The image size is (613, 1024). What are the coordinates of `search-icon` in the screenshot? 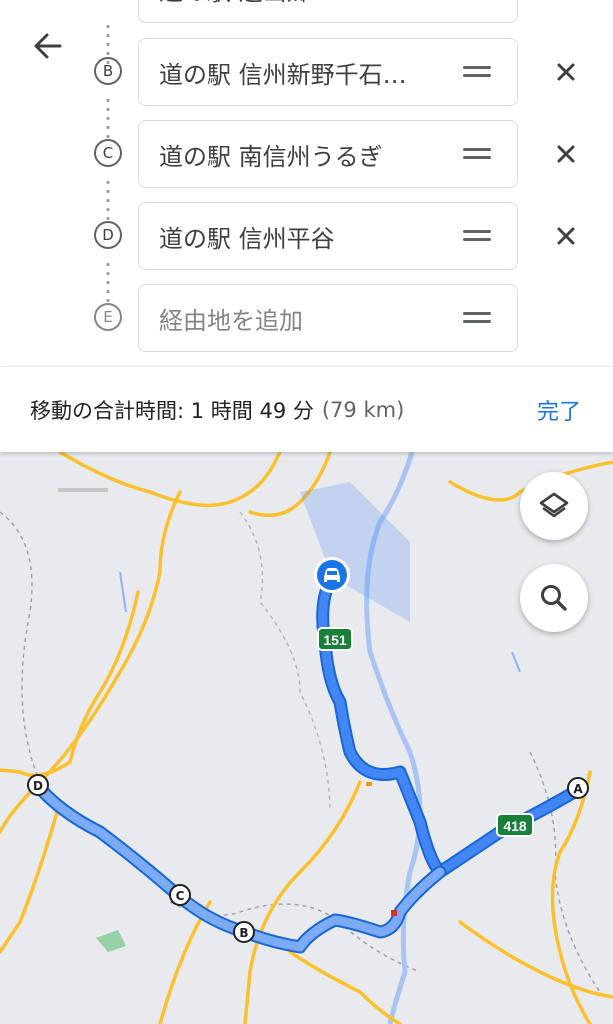 It's located at (554, 598).